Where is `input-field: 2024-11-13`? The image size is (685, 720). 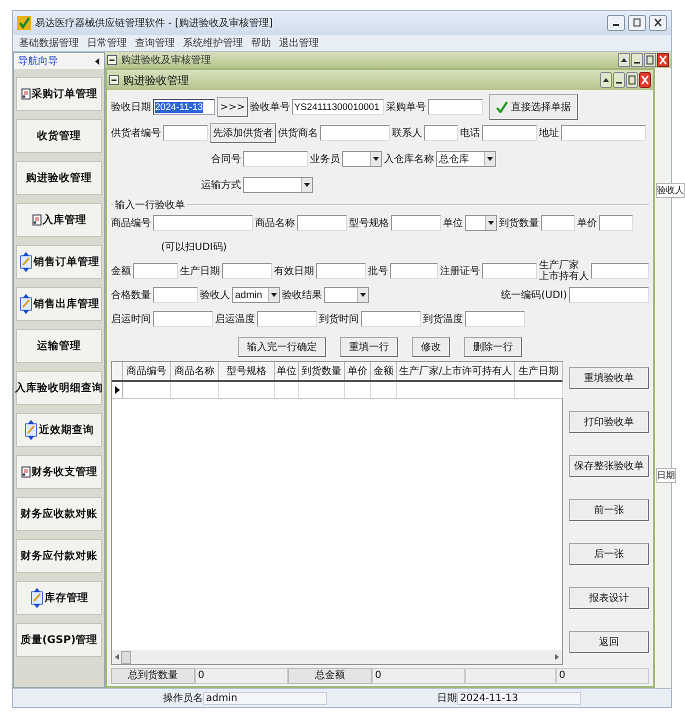 input-field: 2024-11-13 is located at coordinates (184, 107).